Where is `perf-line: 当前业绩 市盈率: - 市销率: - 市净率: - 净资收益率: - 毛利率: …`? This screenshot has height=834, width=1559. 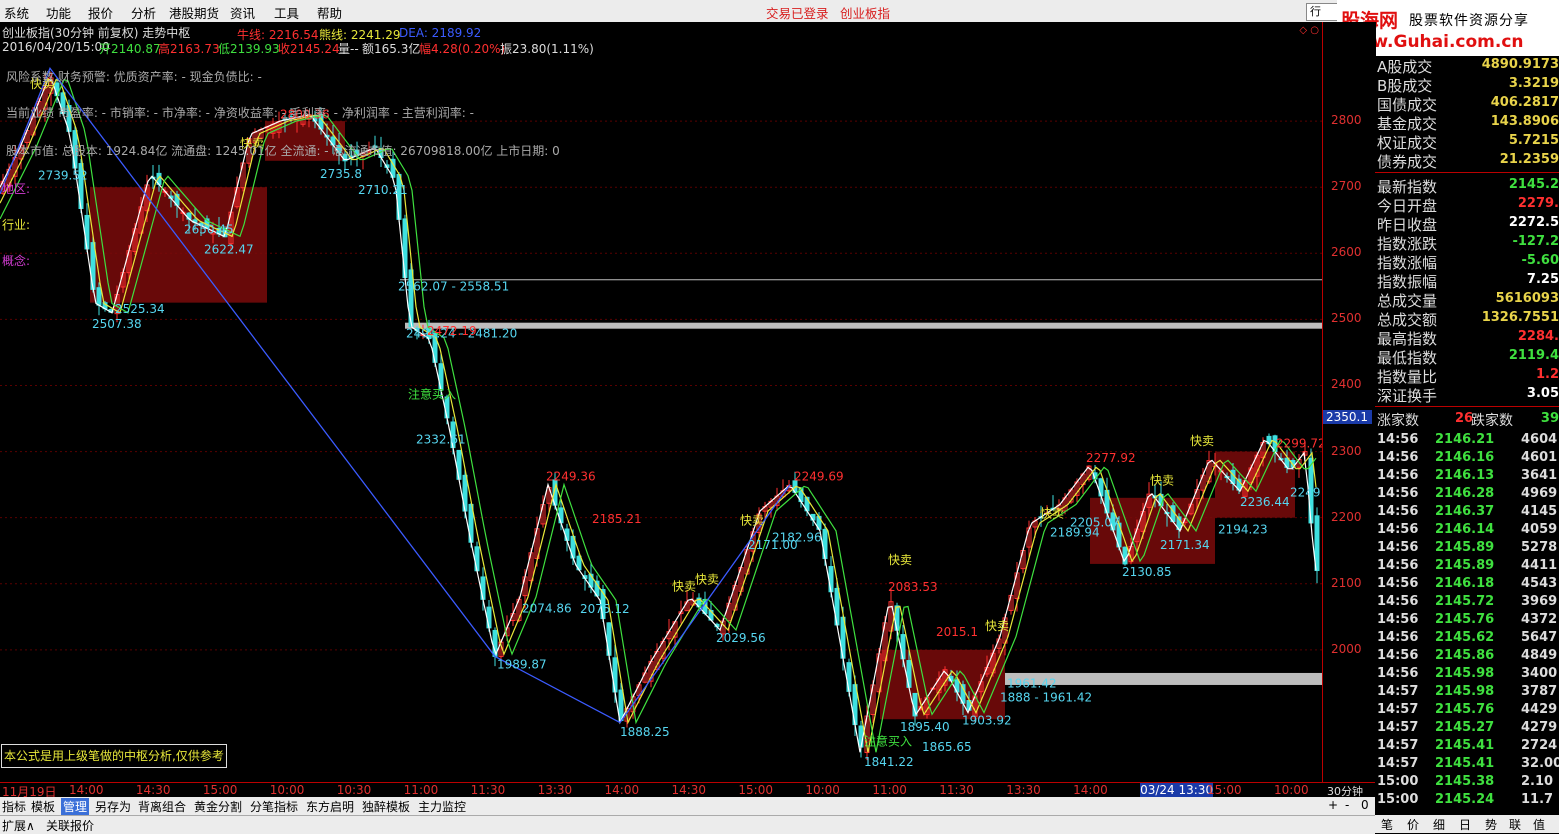
perf-line: 当前业绩 市盈率: - 市销率: - 市净率: - 净资收益率: - 毛利率: … is located at coordinates (240, 113).